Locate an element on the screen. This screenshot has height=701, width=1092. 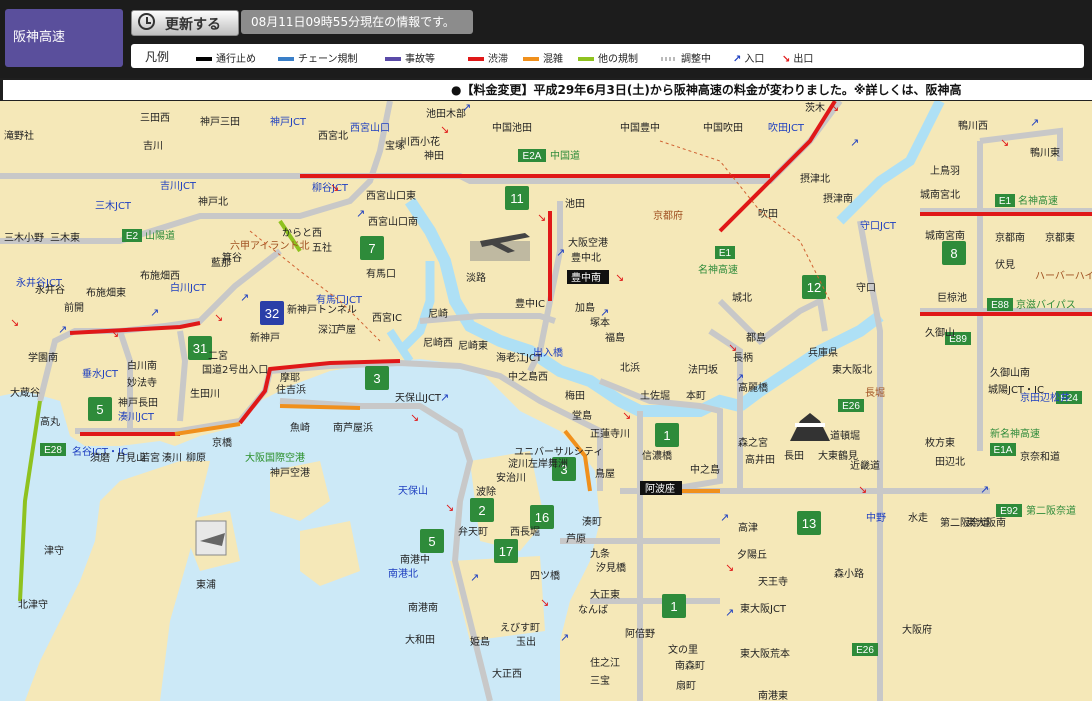
legend-item-congestion: 混雑 is located at coordinates (543, 57).